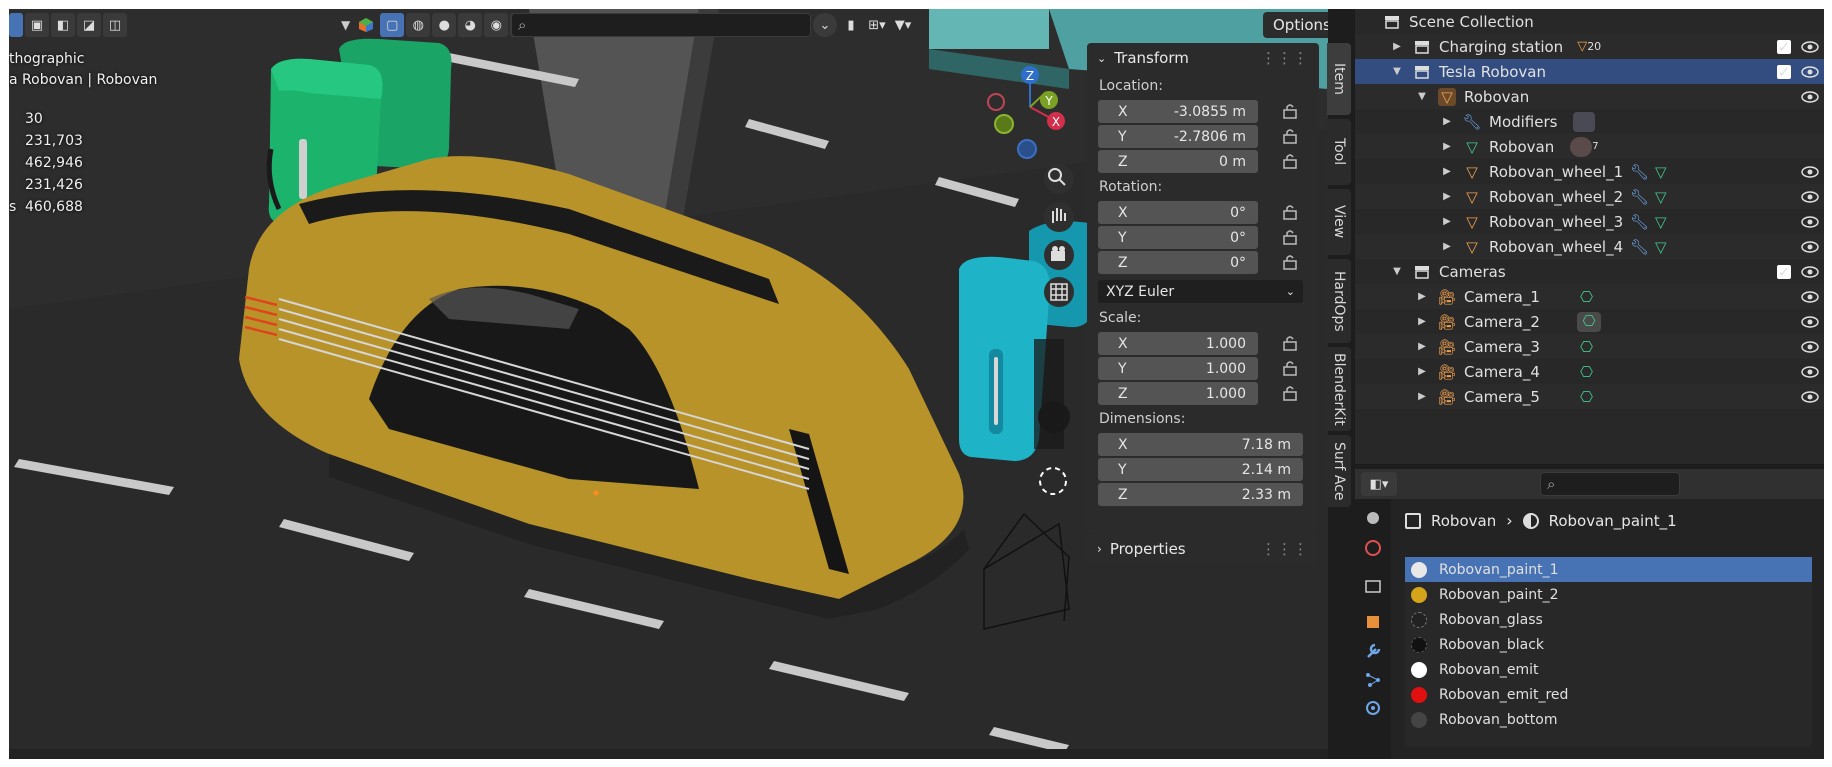  What do you see at coordinates (115, 25) in the screenshot?
I see `select-intersect-icon: ◫` at bounding box center [115, 25].